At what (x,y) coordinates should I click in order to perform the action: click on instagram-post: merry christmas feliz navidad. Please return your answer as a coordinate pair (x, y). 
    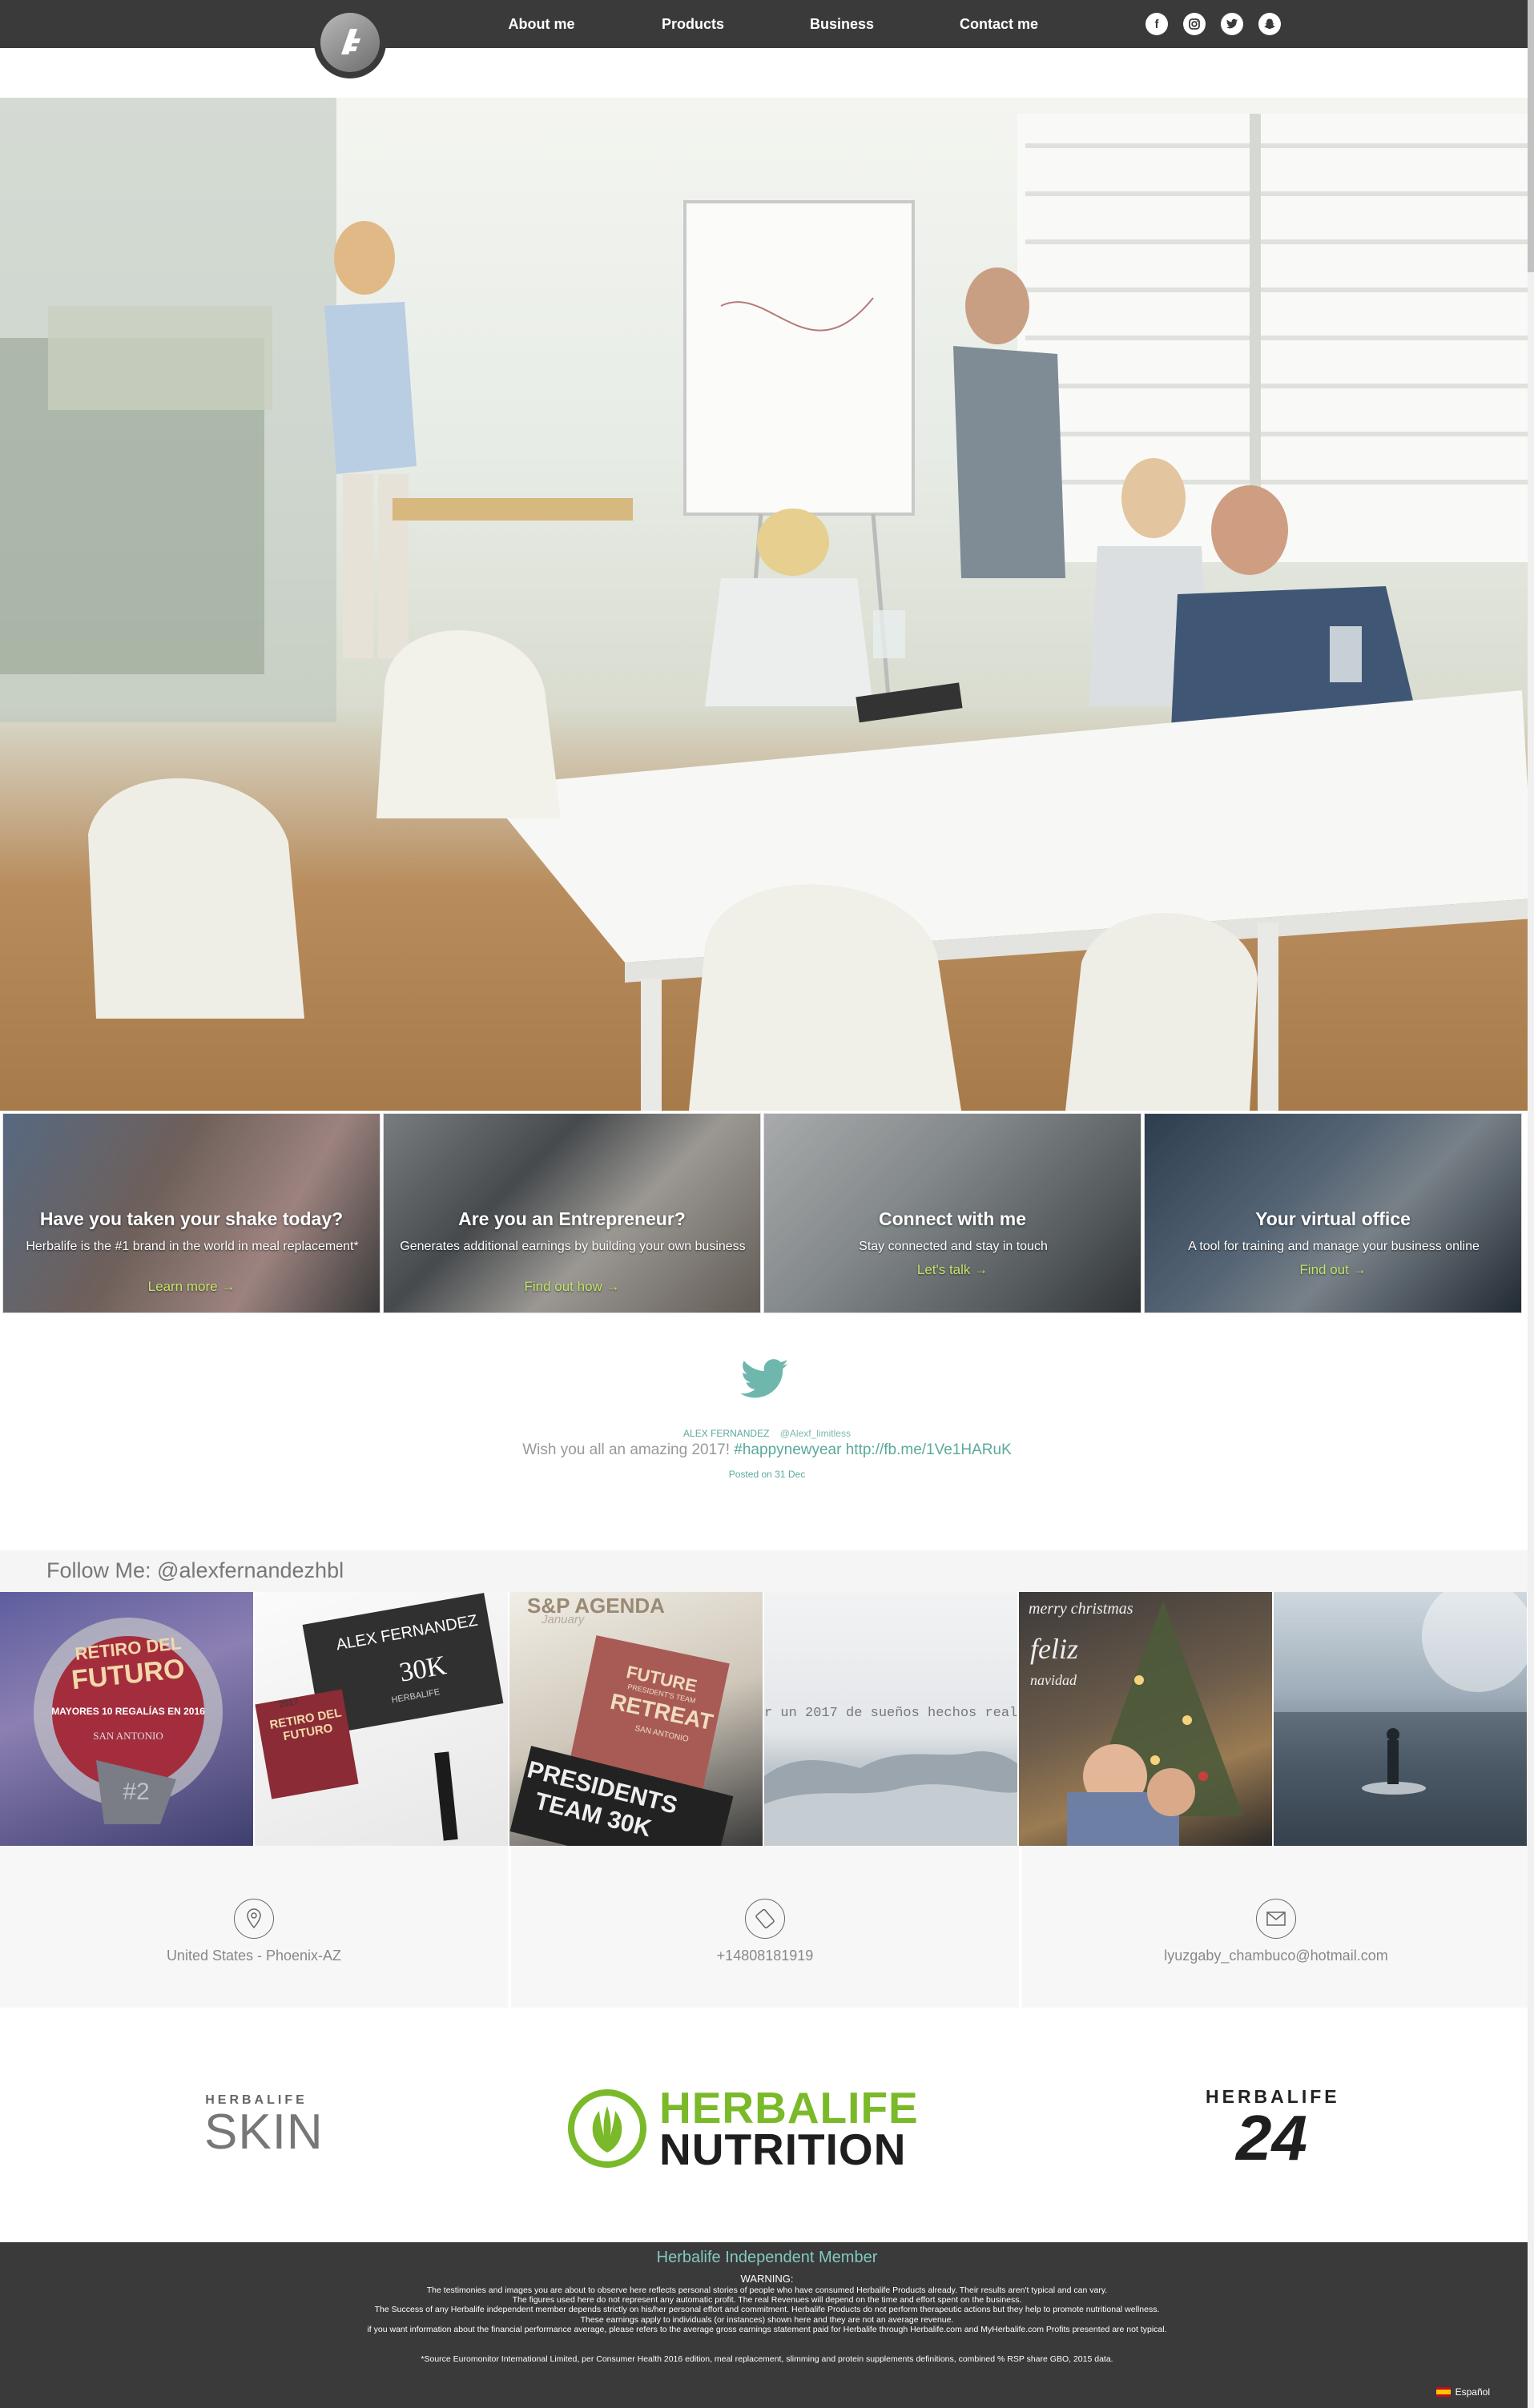
    Looking at the image, I should click on (1146, 1719).